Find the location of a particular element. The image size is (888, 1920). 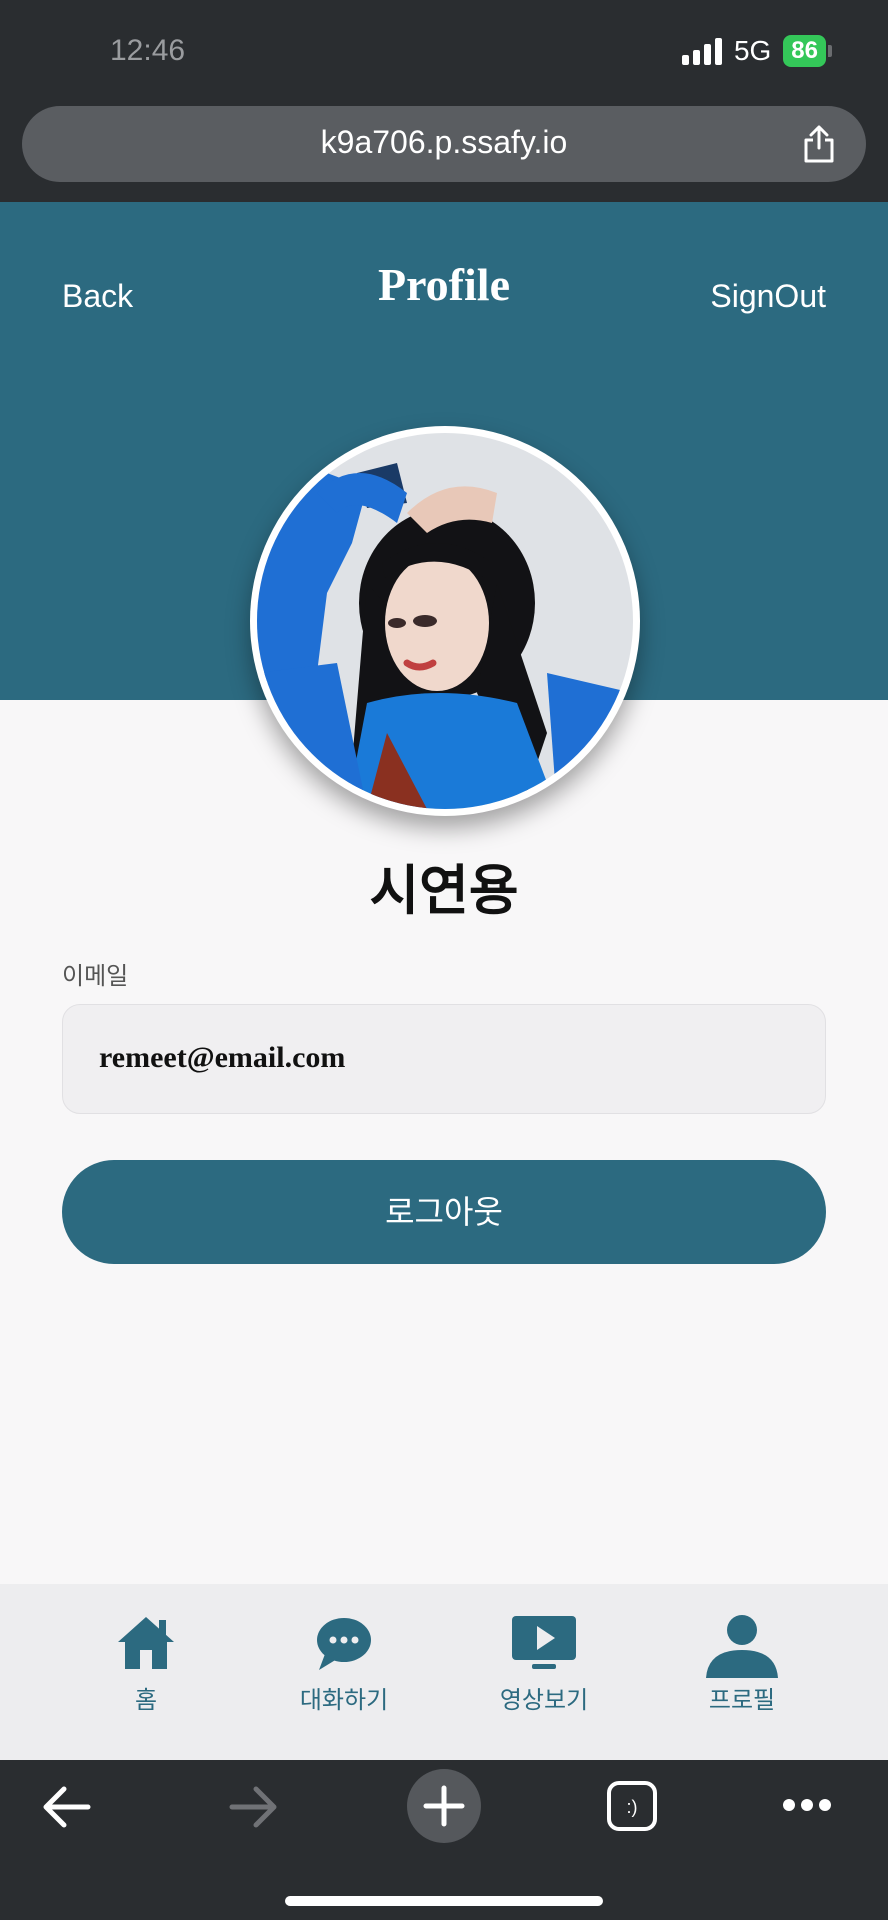

email-value: remeet@email.com is located at coordinates (222, 1057).